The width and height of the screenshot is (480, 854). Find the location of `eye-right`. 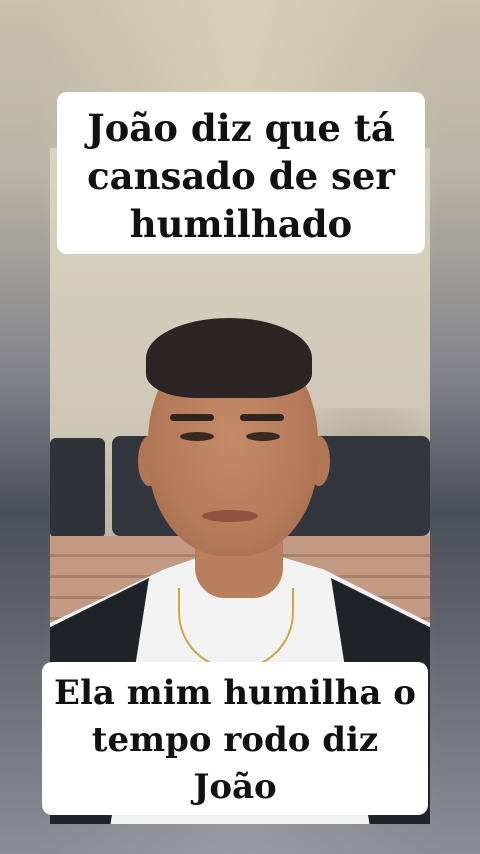

eye-right is located at coordinates (263, 436).